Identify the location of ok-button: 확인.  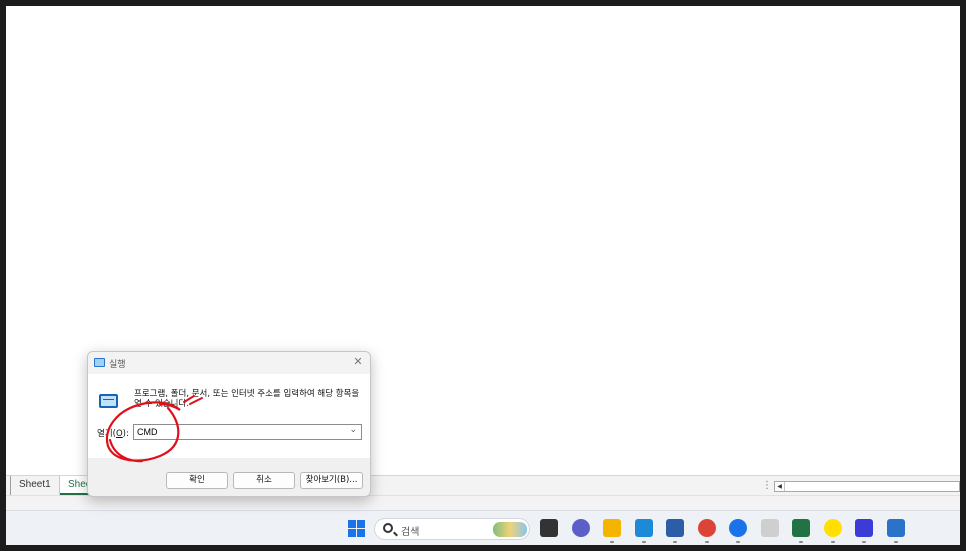
(197, 480).